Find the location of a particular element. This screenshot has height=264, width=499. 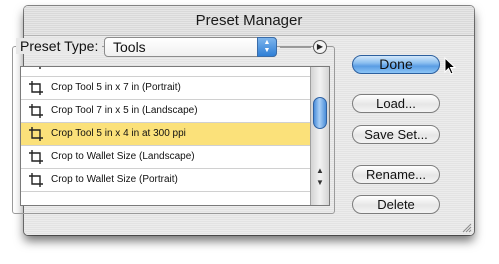

preset-type-dropdown: Tools ▲ ▼ is located at coordinates (190, 47).